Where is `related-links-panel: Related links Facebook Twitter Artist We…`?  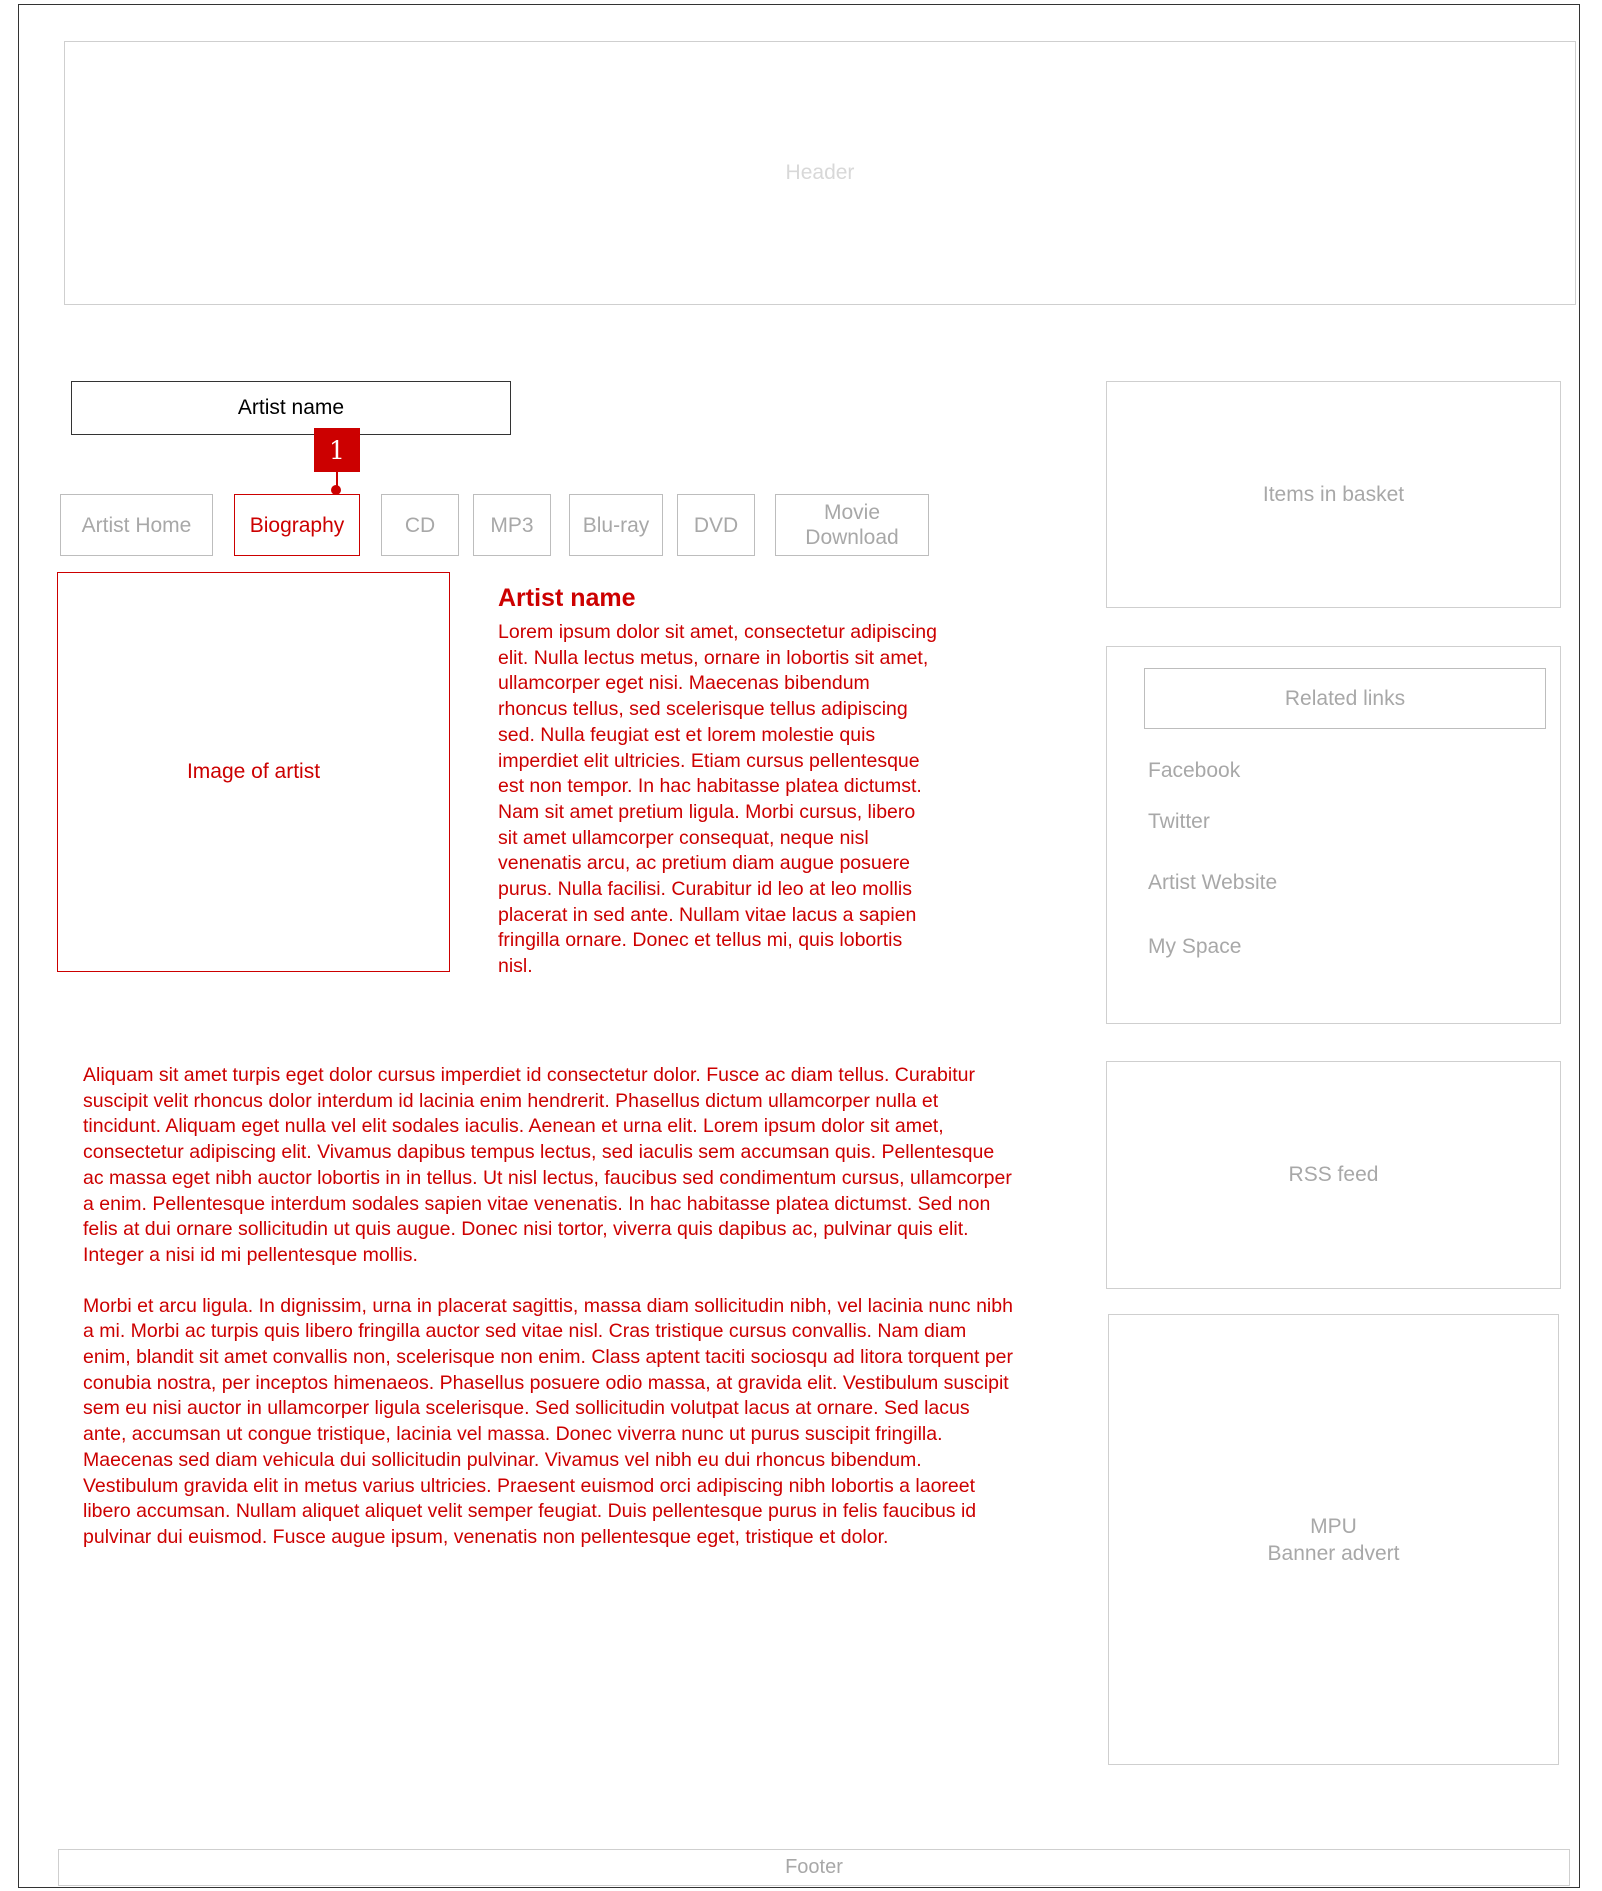 related-links-panel: Related links Facebook Twitter Artist We… is located at coordinates (1333, 835).